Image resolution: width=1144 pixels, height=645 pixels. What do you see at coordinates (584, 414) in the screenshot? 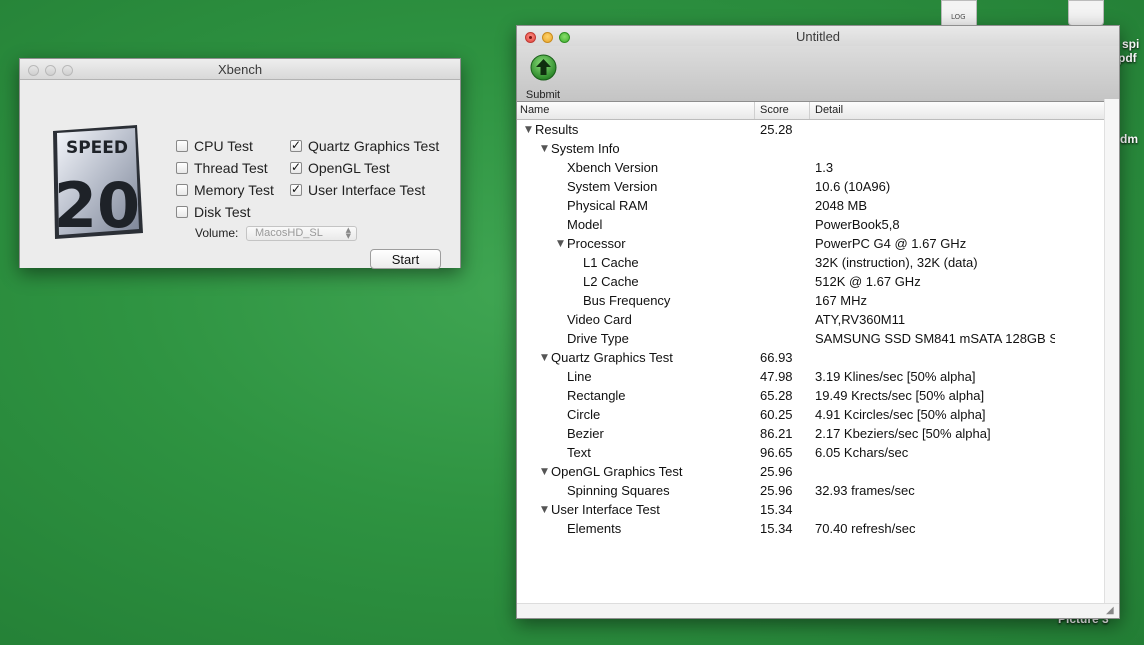
I see `row-name: Circle` at bounding box center [584, 414].